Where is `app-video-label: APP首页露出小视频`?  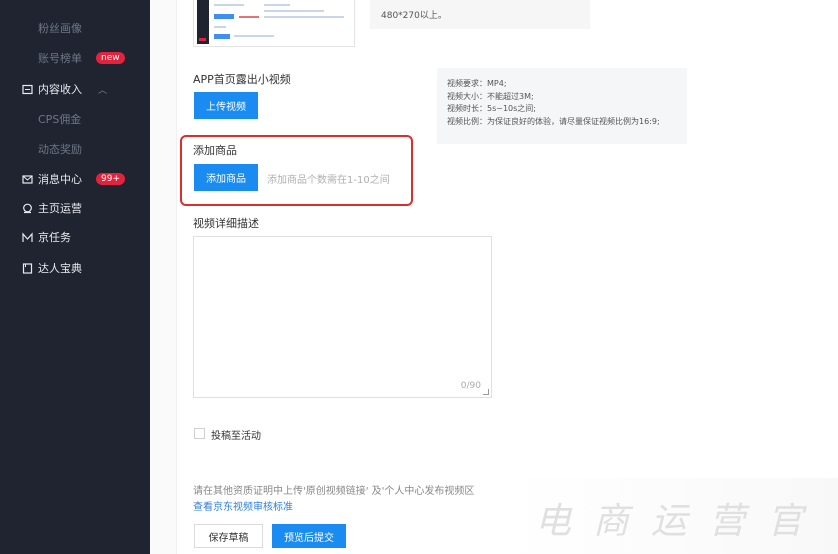
app-video-label: APP首页露出小视频 is located at coordinates (242, 79).